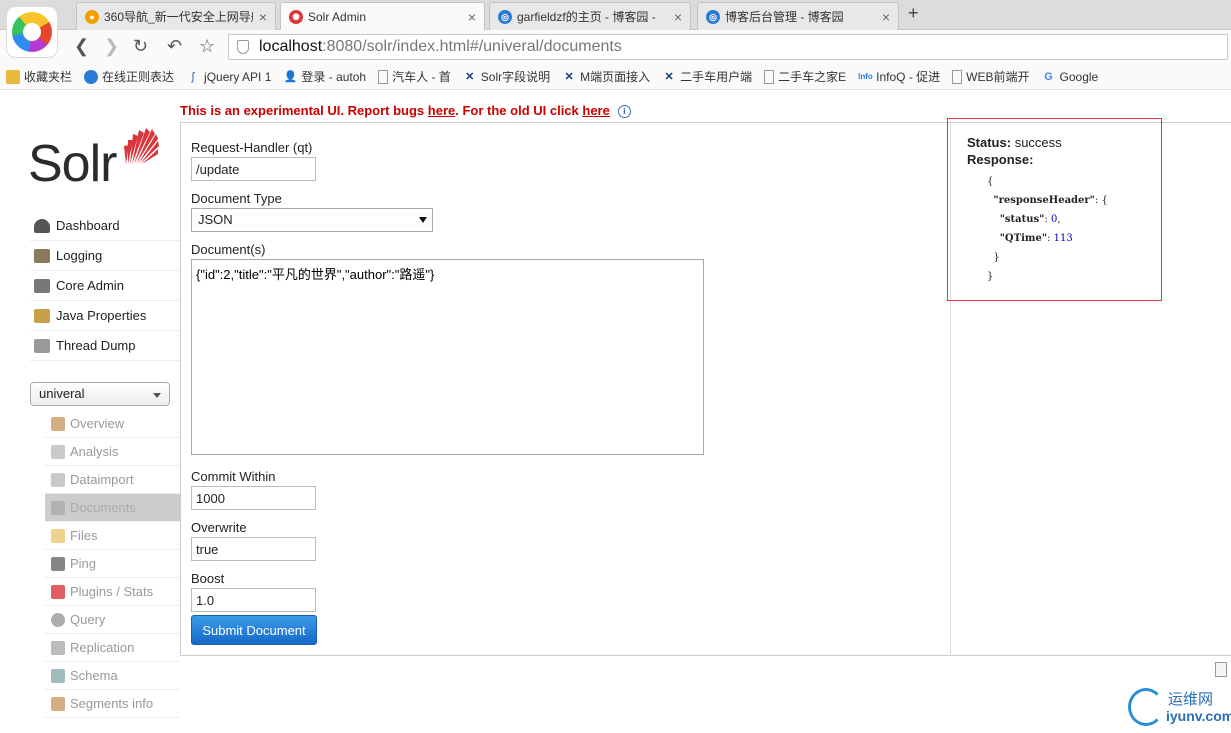 This screenshot has width=1231, height=733. I want to click on documents-textarea: {"id":2,"title":"平凡的世界","author":"路遥"}, so click(447, 357).